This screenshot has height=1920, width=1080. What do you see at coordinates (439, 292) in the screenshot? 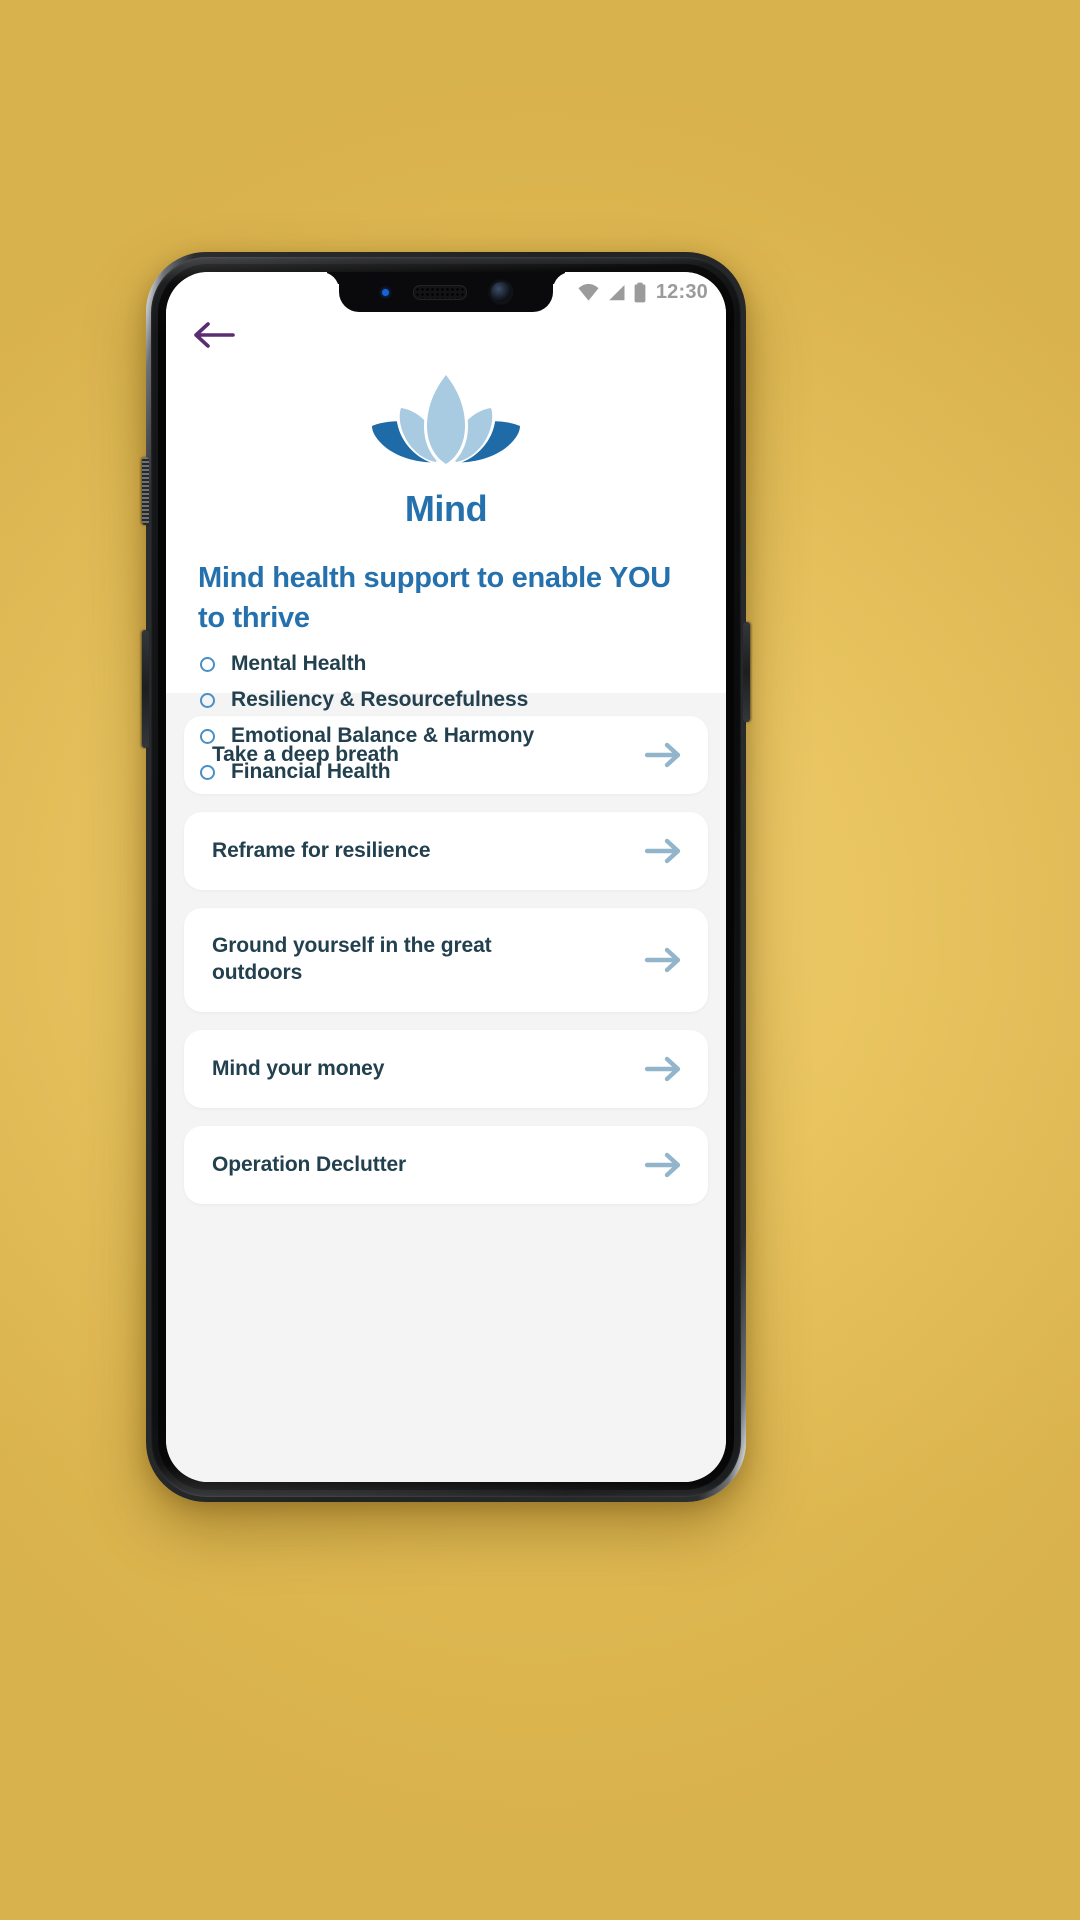
I see `earpiece-speaker-icon` at bounding box center [439, 292].